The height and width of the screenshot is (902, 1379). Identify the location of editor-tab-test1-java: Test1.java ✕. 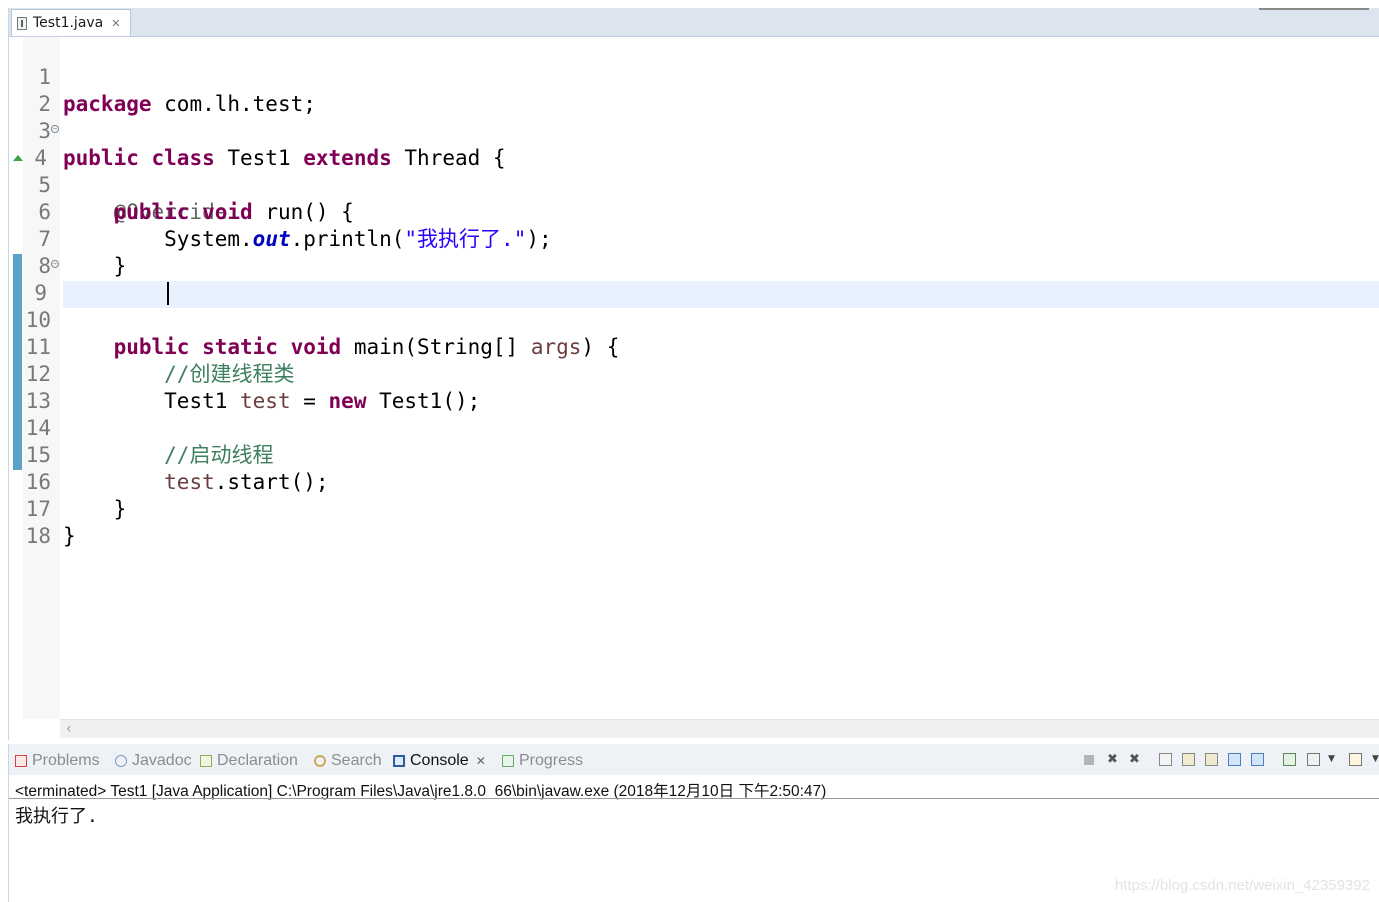
(71, 22).